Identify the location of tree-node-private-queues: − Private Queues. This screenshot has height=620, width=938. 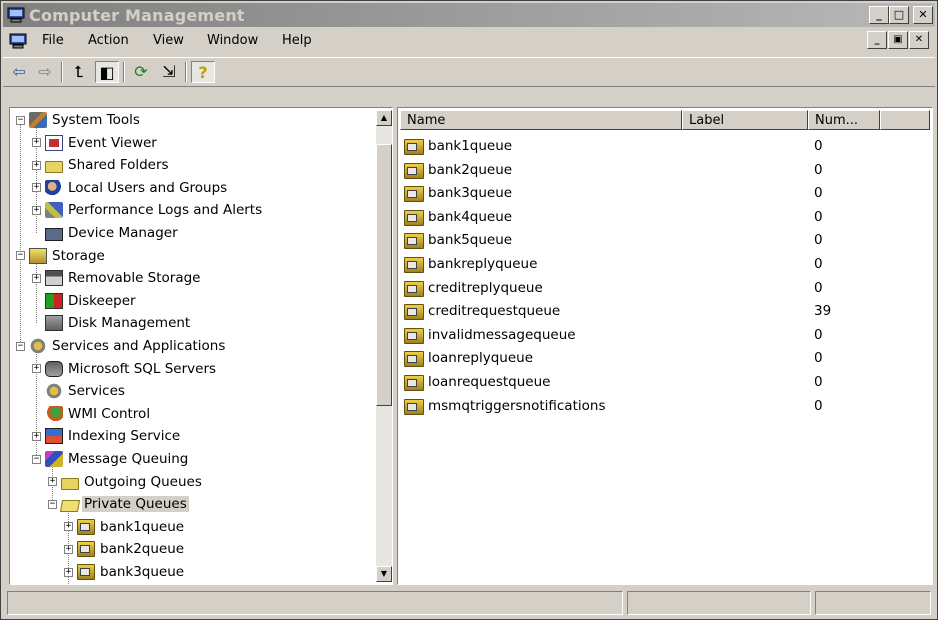
(118, 504).